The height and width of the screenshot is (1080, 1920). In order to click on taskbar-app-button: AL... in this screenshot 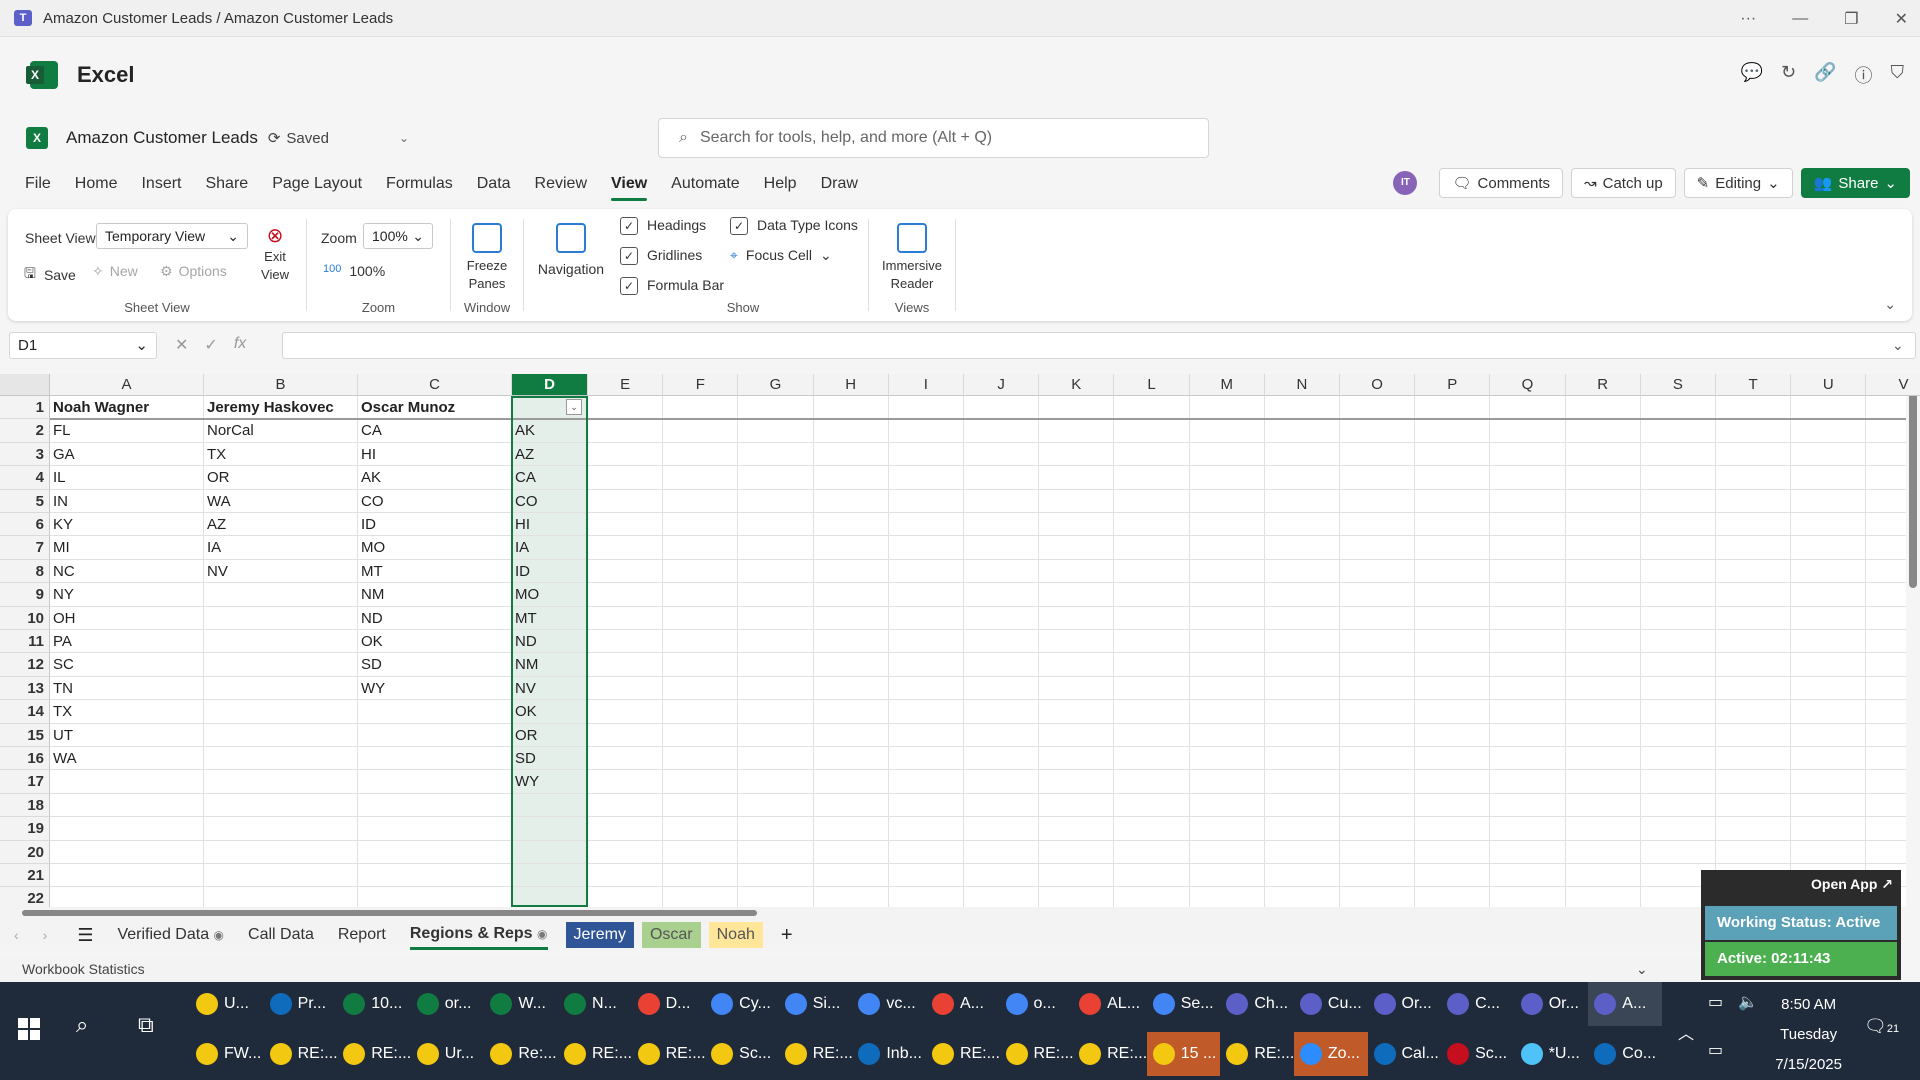, I will do `click(1110, 1004)`.